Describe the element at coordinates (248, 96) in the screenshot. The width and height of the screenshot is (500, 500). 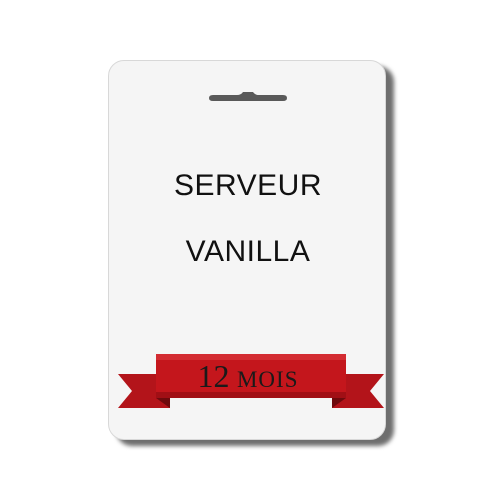
I see `hang-slot-icon` at that location.